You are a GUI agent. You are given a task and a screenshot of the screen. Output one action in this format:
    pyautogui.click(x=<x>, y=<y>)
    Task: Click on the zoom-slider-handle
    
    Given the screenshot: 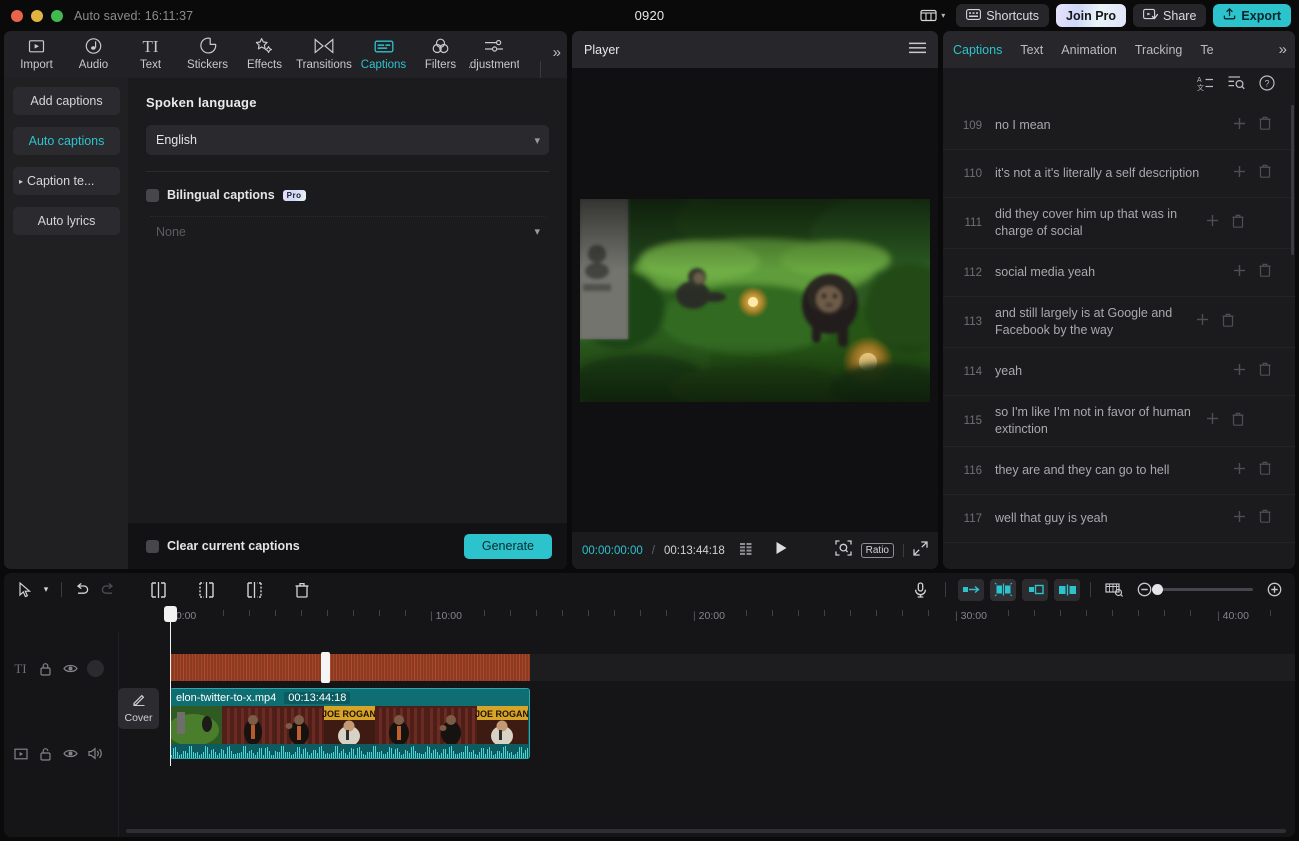 What is the action you would take?
    pyautogui.click(x=1157, y=589)
    